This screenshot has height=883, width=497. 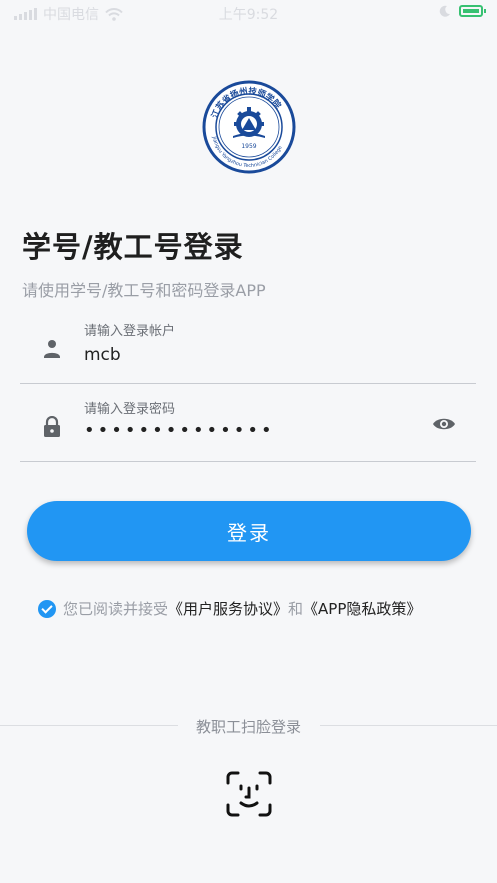 What do you see at coordinates (249, 531) in the screenshot?
I see `login-button: 登录` at bounding box center [249, 531].